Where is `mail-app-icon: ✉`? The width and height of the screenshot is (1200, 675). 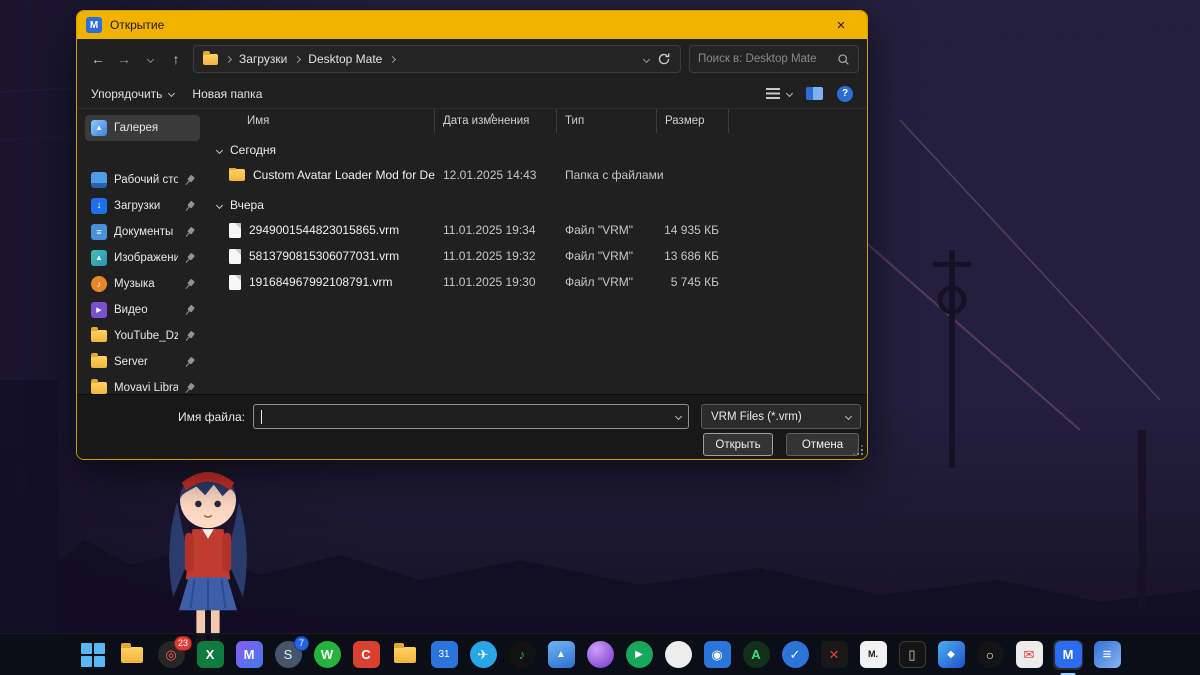
mail-app-icon: ✉ is located at coordinates (1029, 655).